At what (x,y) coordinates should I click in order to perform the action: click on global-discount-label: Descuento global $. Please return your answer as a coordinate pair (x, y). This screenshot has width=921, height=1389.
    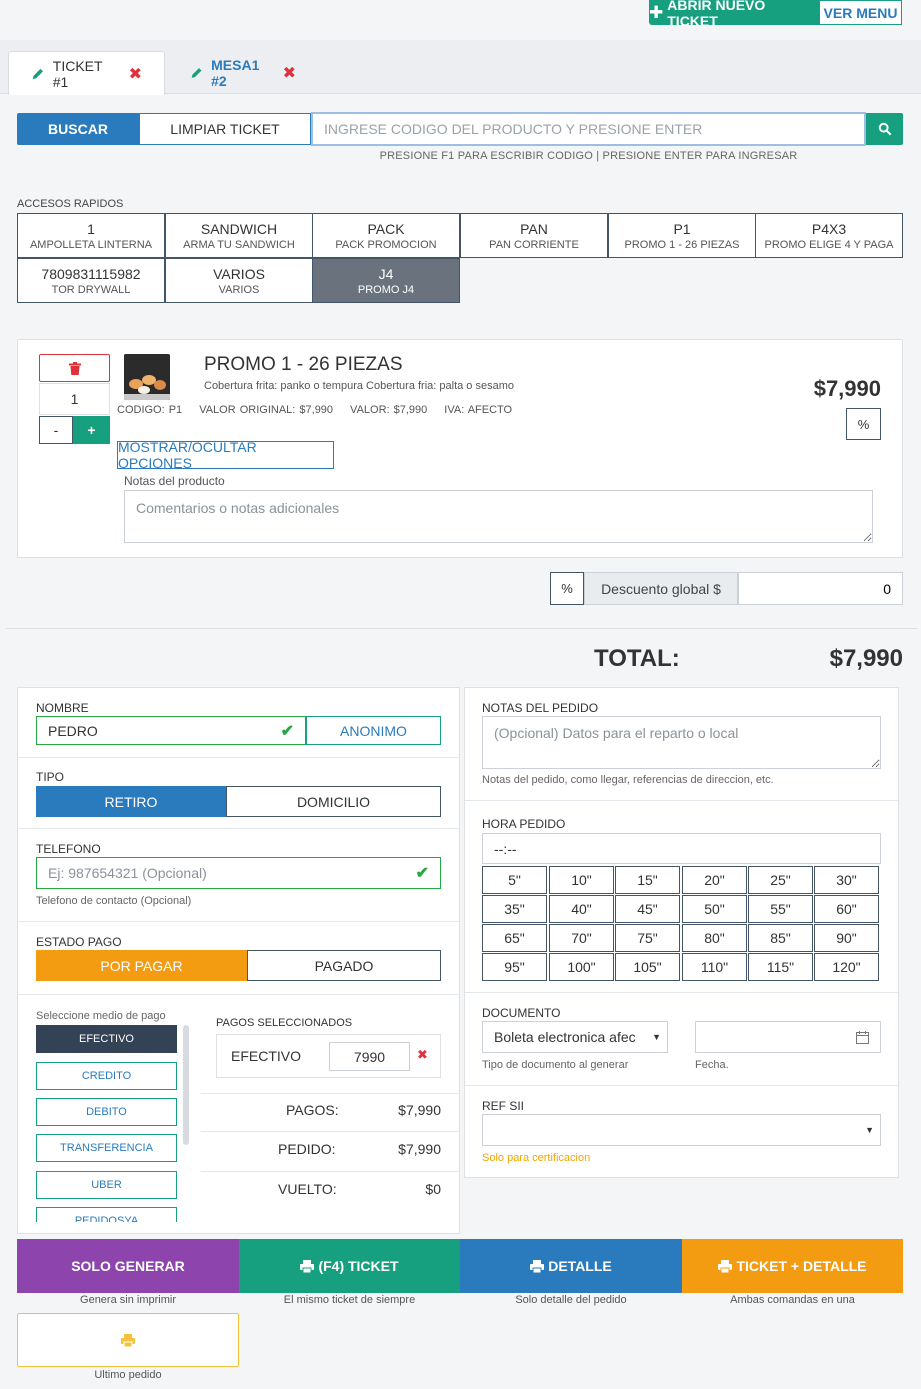
    Looking at the image, I should click on (661, 588).